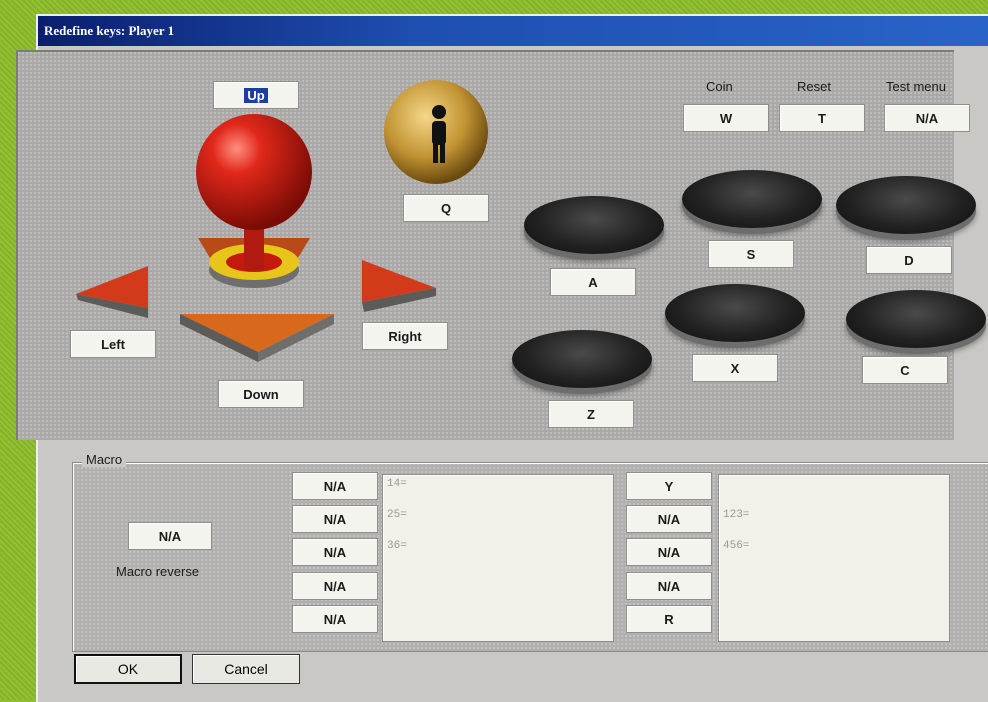 This screenshot has height=702, width=988. What do you see at coordinates (909, 260) in the screenshot?
I see `button-d-key-field: D` at bounding box center [909, 260].